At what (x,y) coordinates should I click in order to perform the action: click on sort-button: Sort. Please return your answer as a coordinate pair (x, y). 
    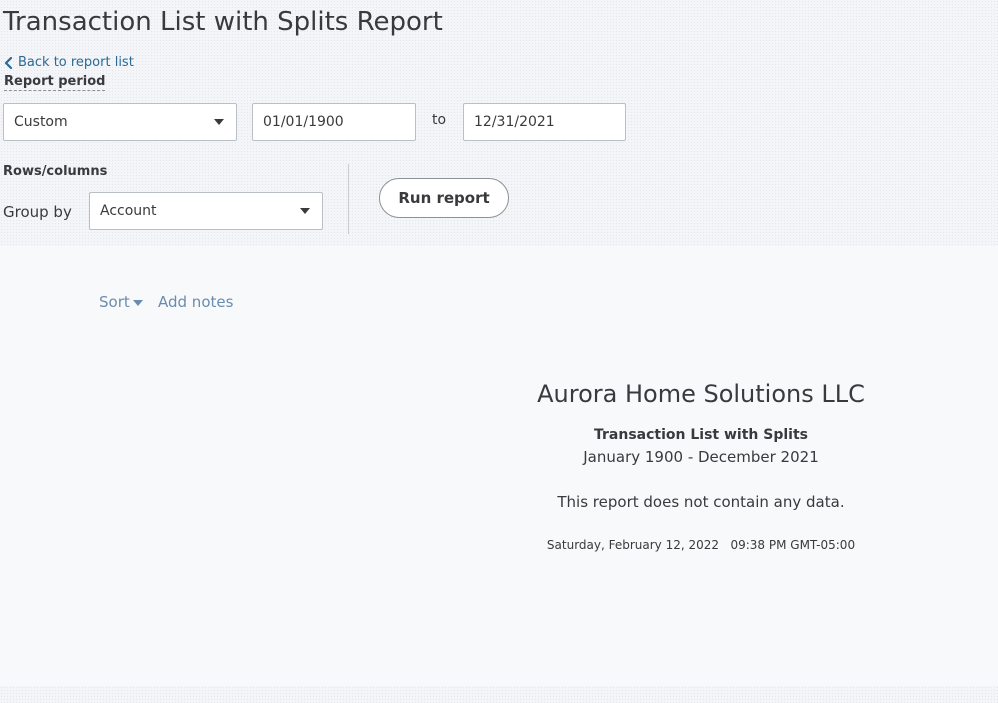
    Looking at the image, I should click on (121, 302).